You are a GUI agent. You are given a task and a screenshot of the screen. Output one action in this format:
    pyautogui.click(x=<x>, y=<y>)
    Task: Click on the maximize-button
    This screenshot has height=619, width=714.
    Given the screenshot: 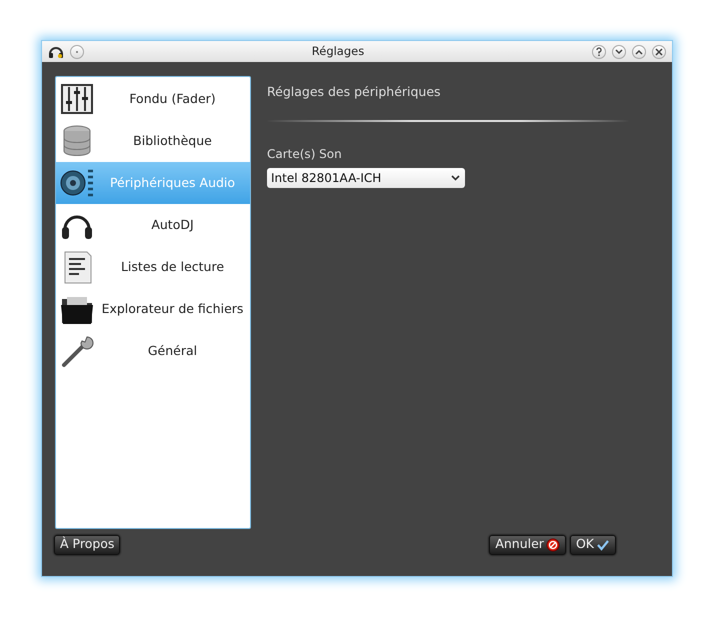 What is the action you would take?
    pyautogui.click(x=639, y=51)
    